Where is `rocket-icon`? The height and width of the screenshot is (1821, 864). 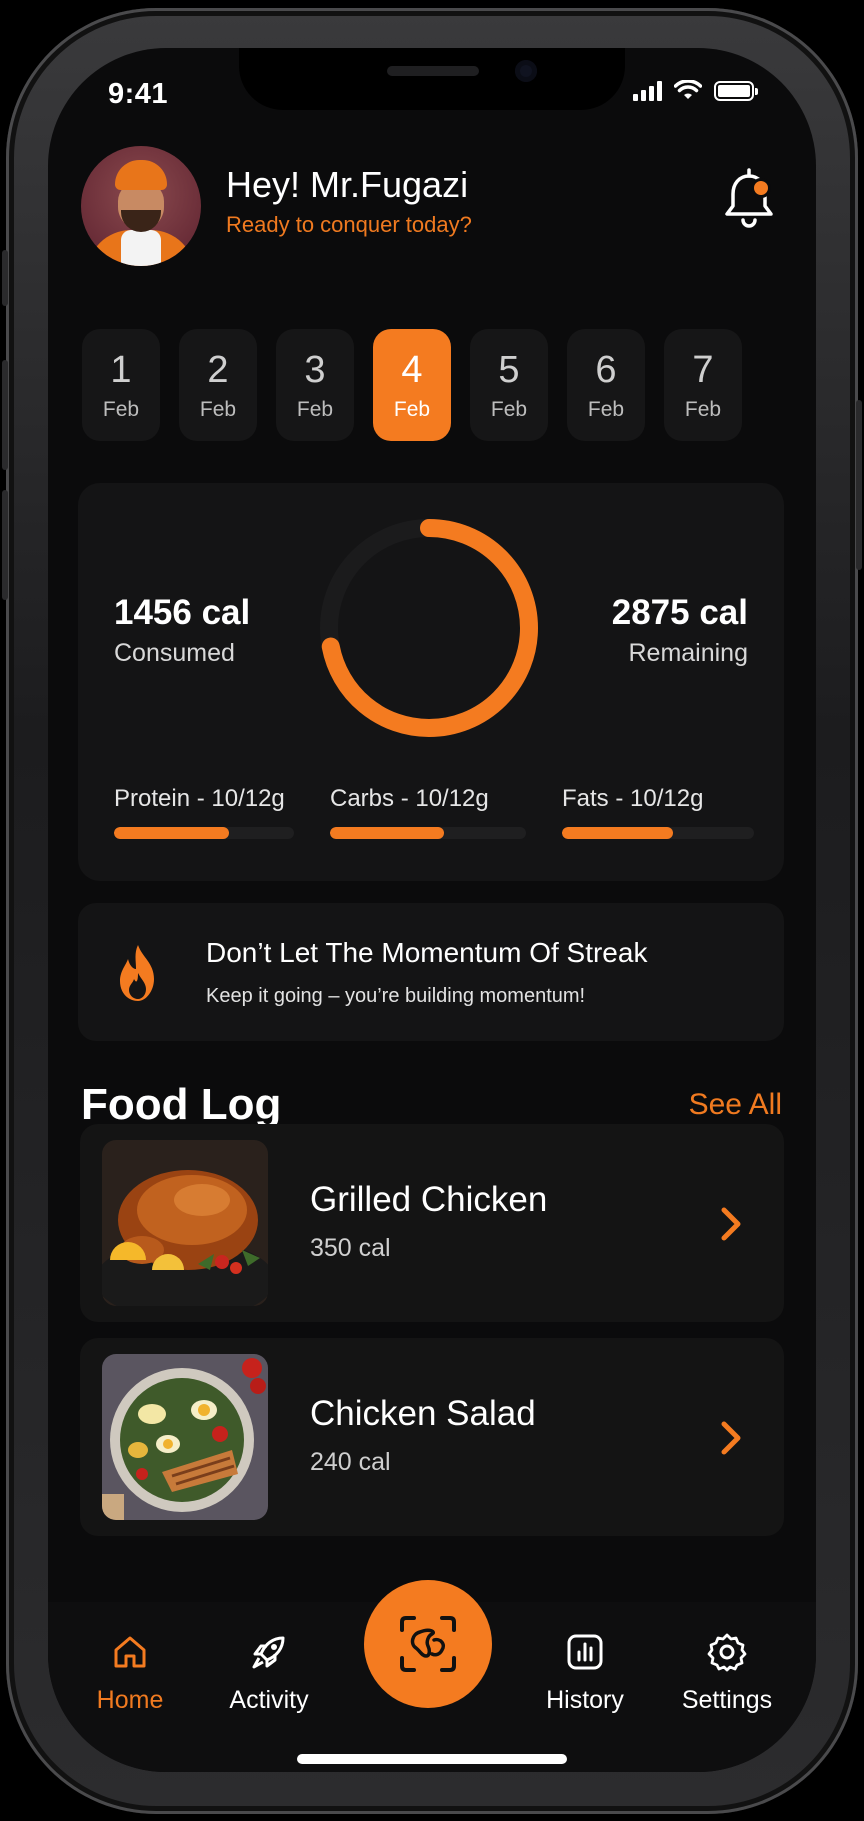 rocket-icon is located at coordinates (268, 1652).